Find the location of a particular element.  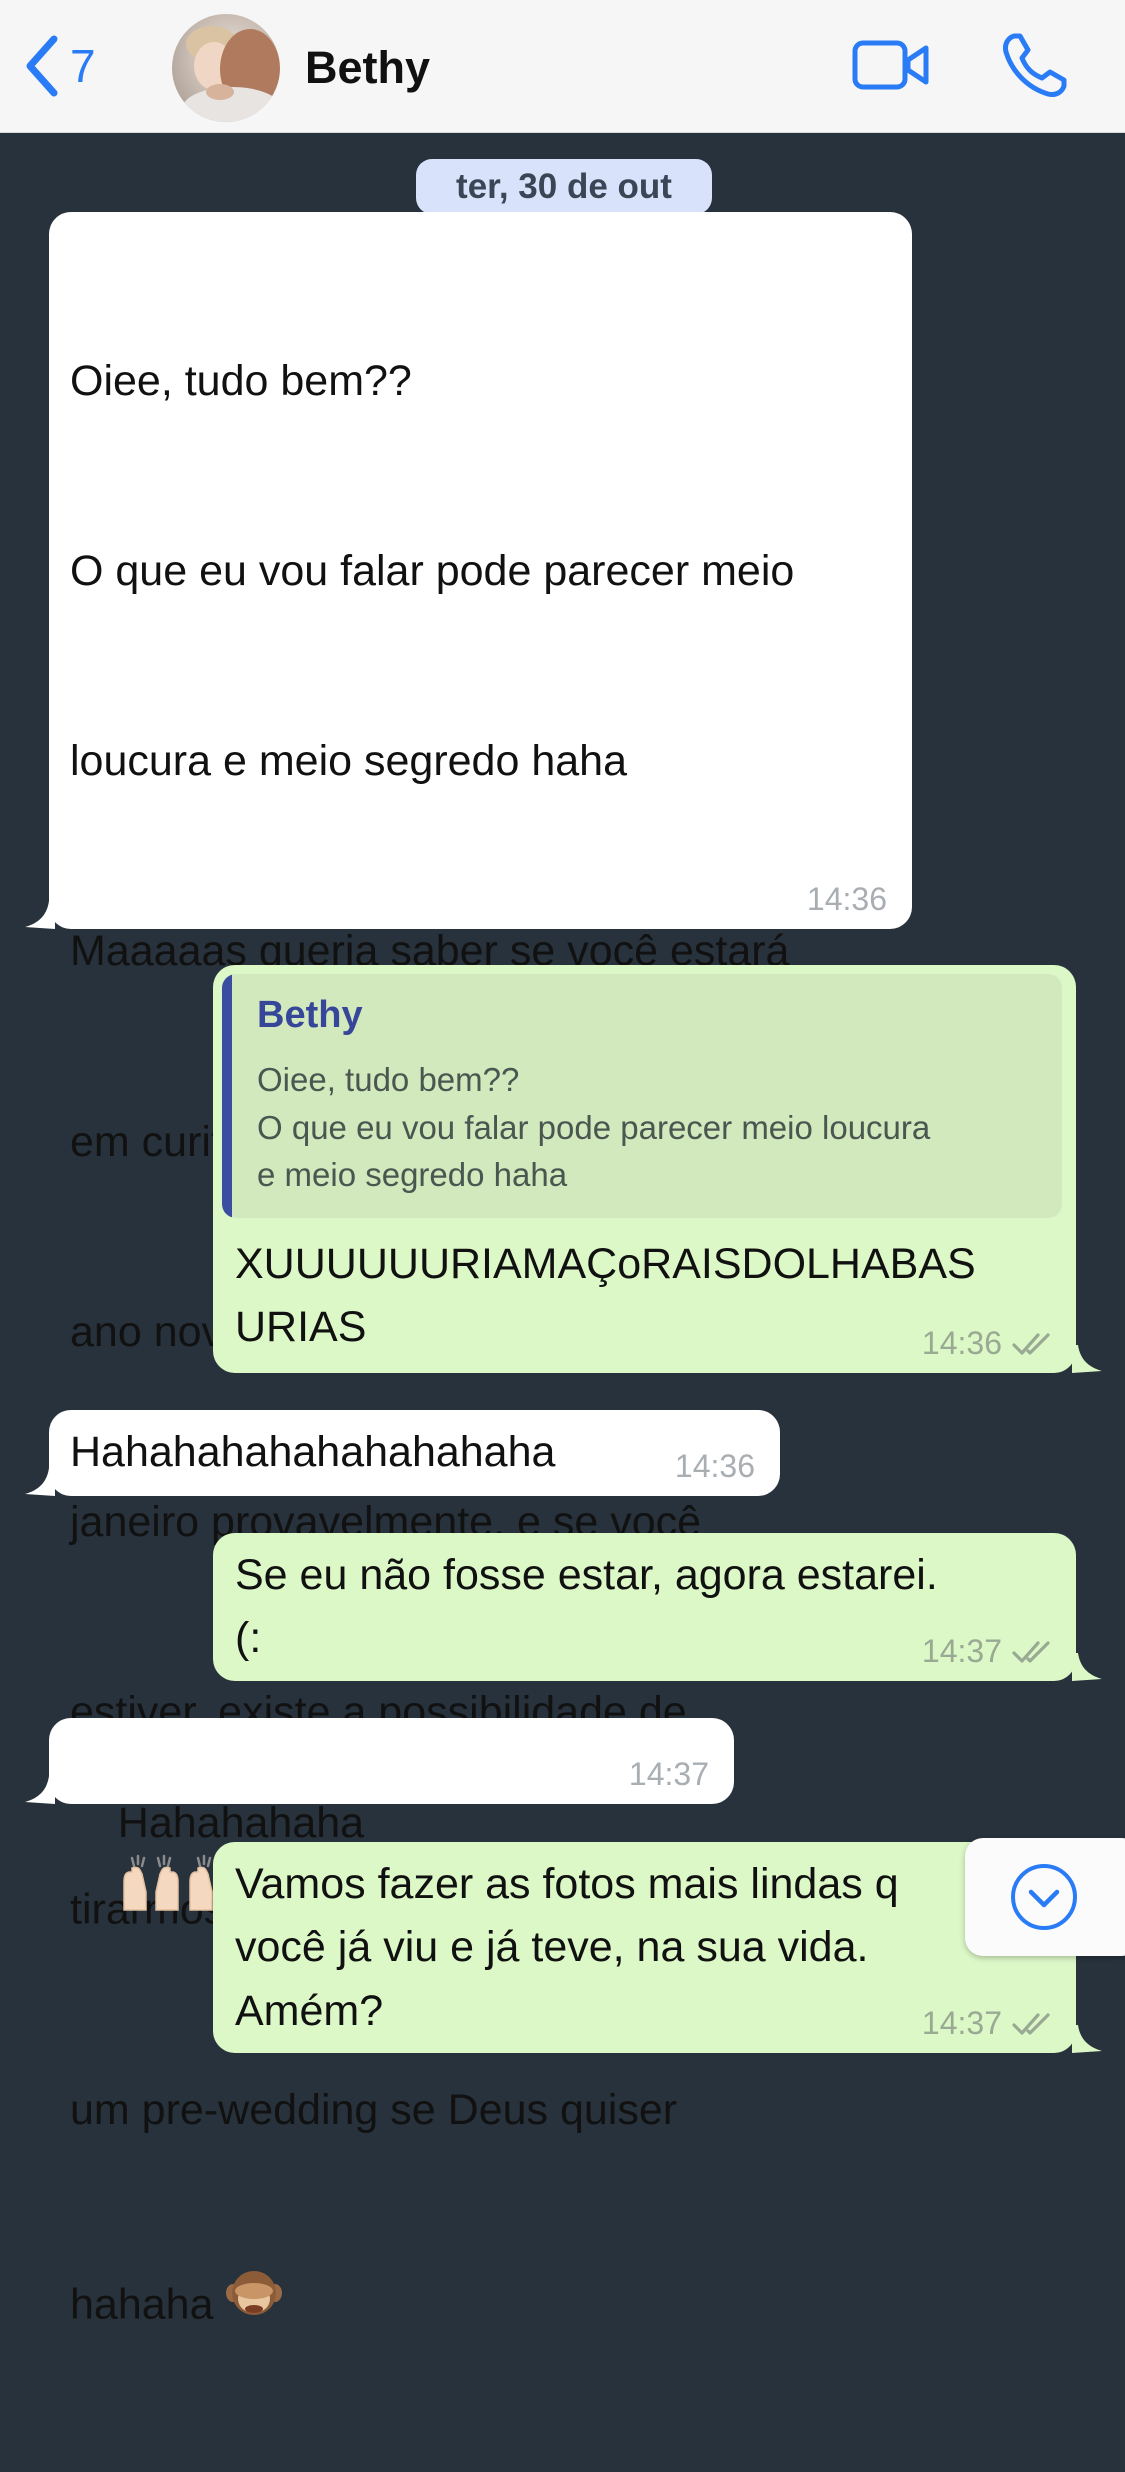

message-bubble-incoming: Hahahahaha 14:37 is located at coordinates (379, 1814).